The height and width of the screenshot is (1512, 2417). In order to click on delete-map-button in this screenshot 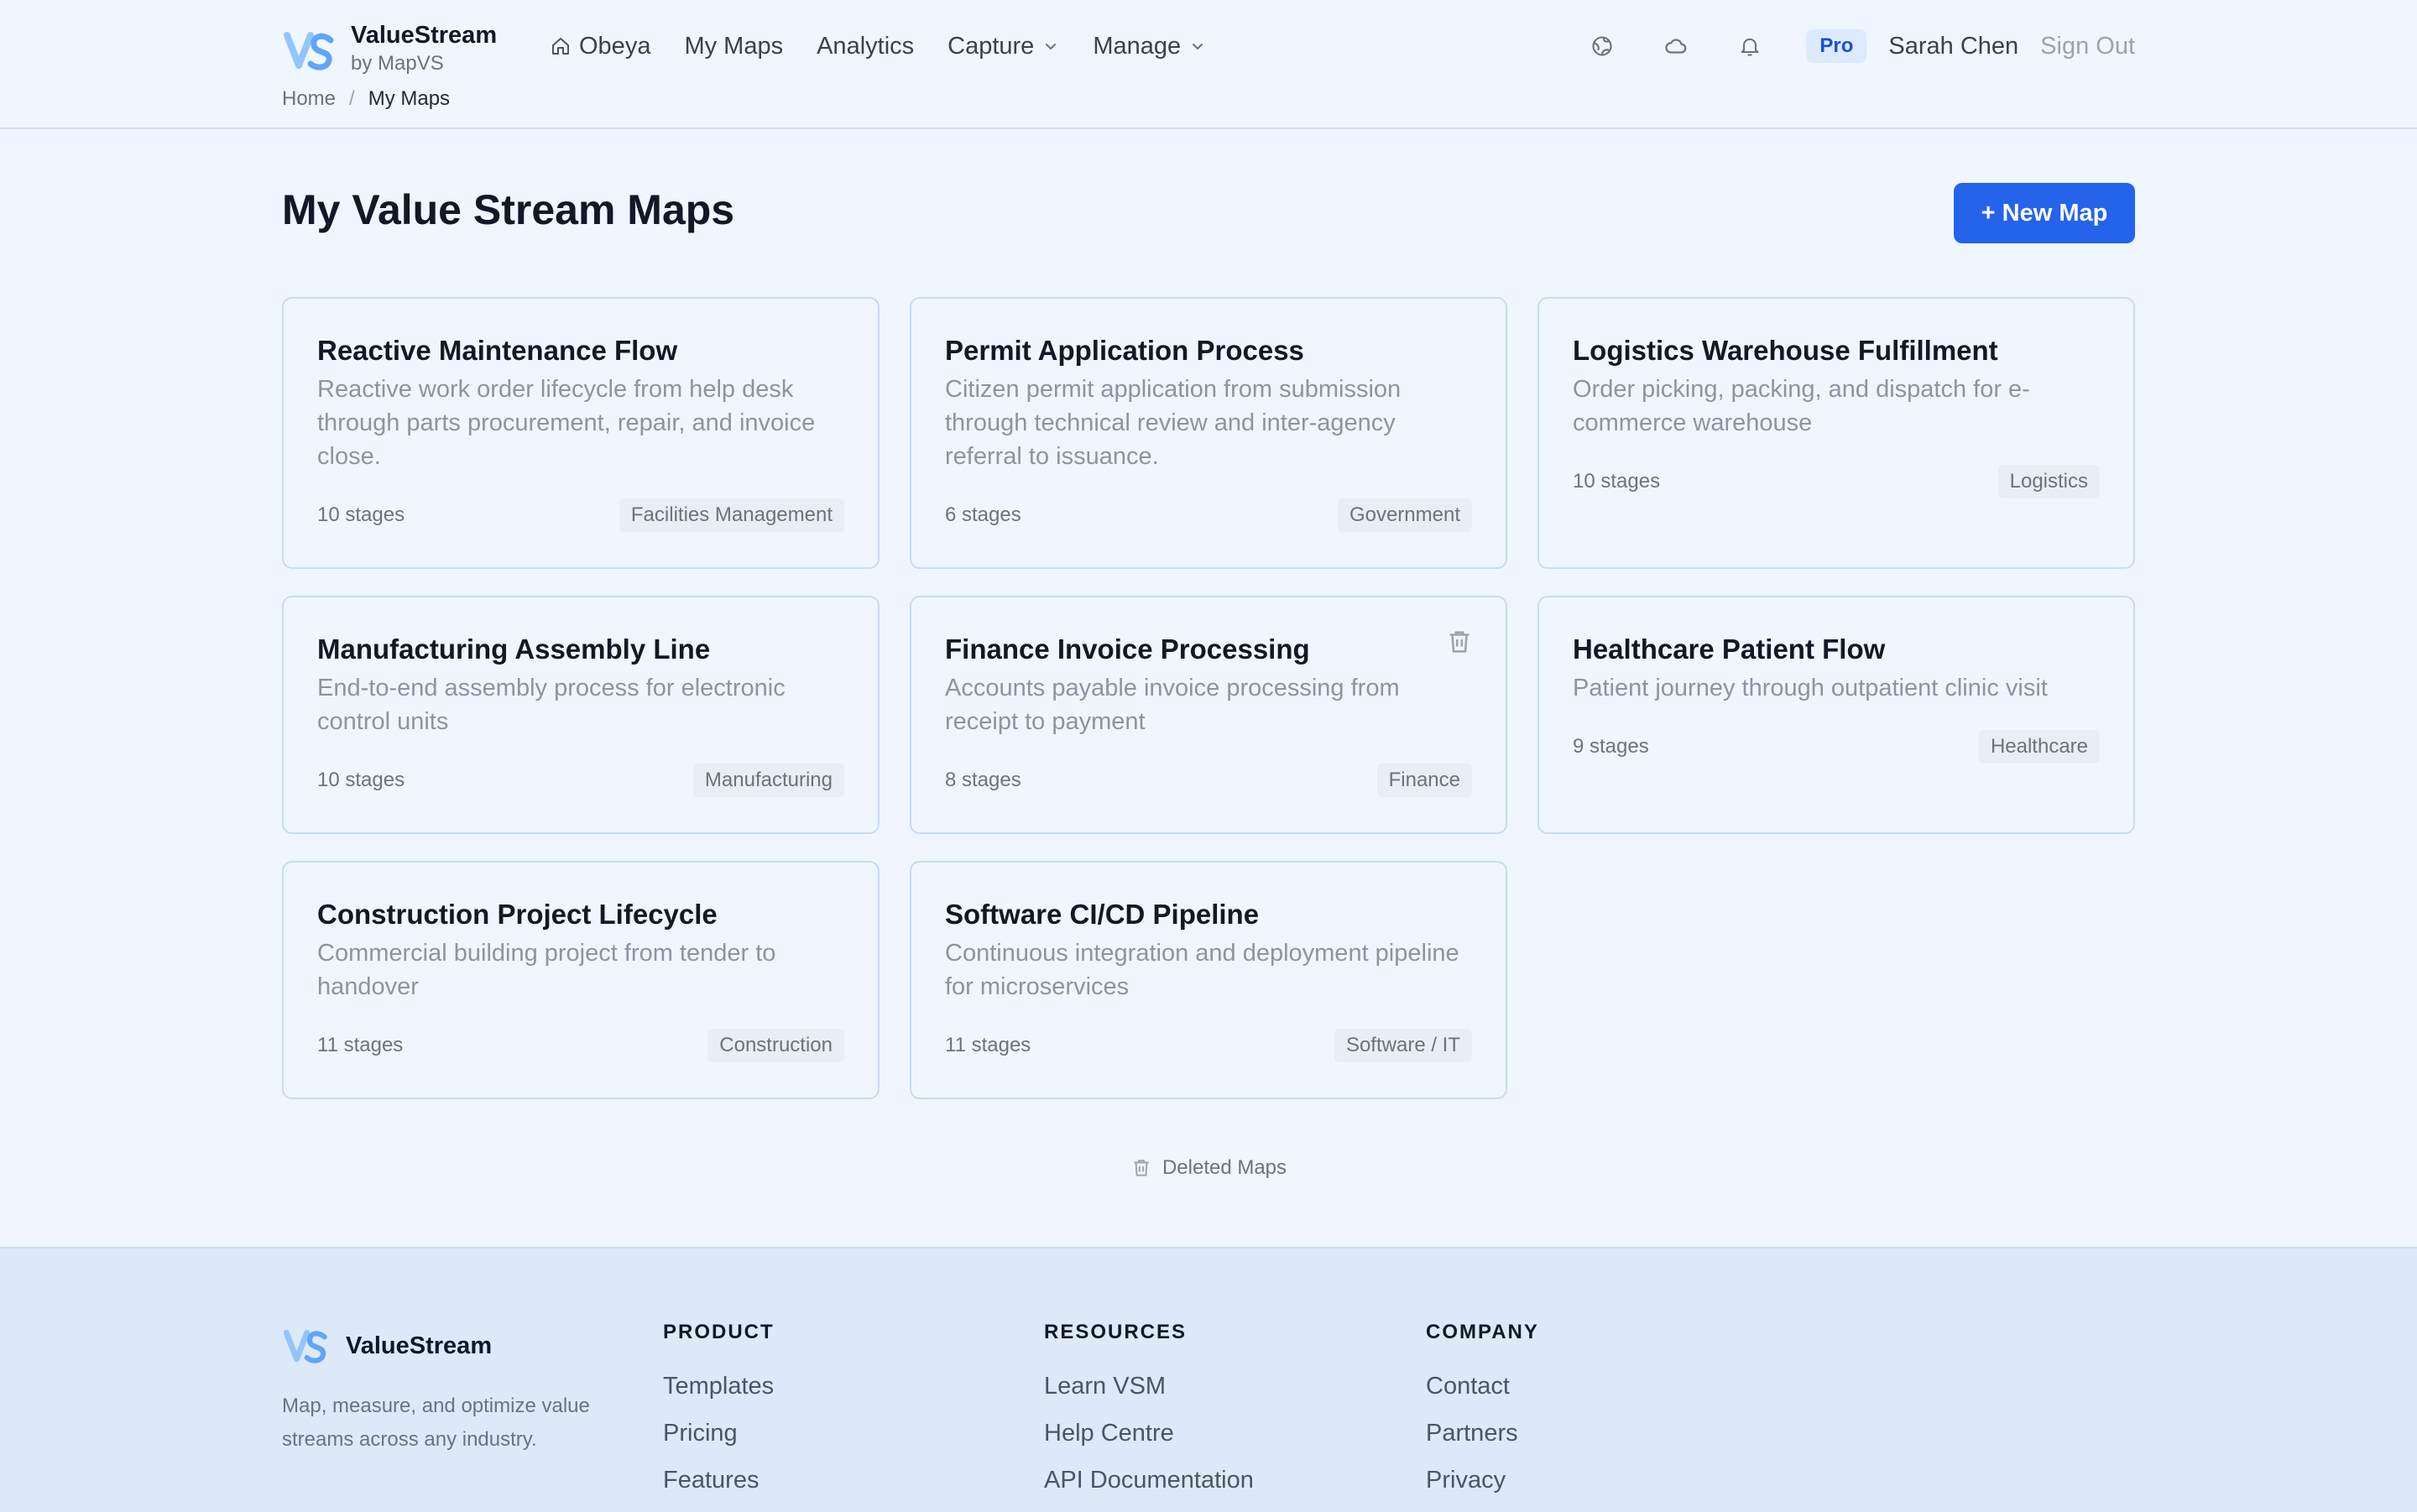, I will do `click(1459, 642)`.